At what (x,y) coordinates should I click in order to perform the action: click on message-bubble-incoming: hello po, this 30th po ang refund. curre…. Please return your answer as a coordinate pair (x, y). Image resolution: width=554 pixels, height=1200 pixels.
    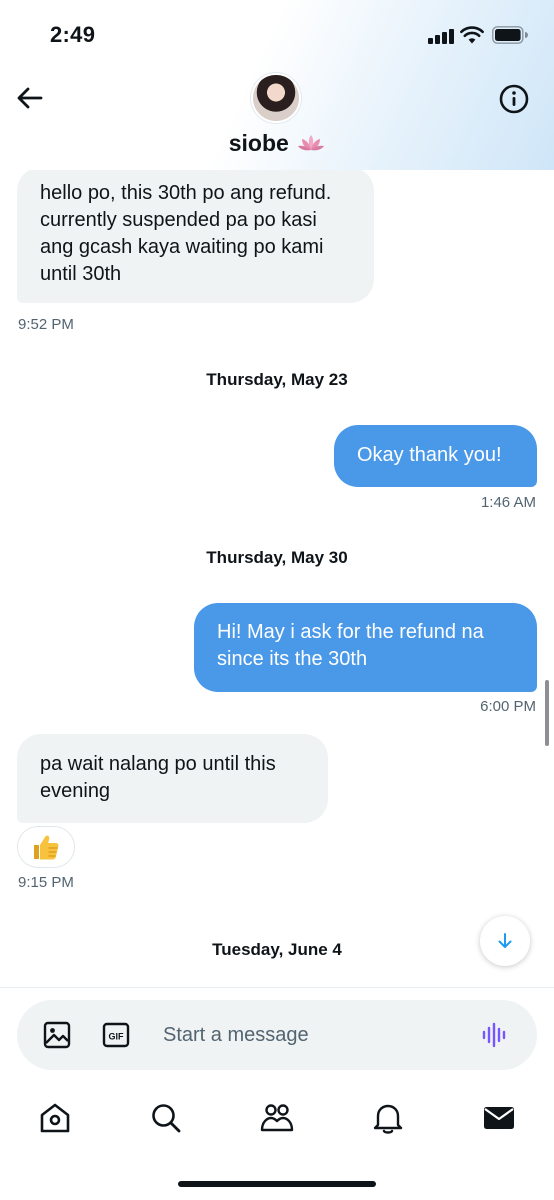
    Looking at the image, I should click on (195, 236).